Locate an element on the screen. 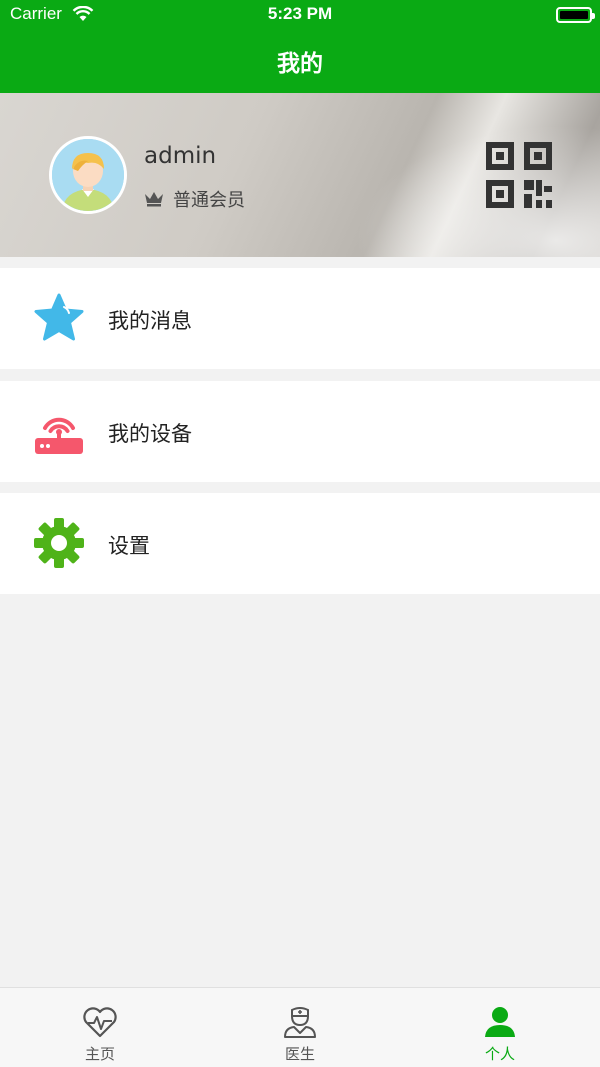 Image resolution: width=600 pixels, height=1067 pixels. person-icon is located at coordinates (500, 1022).